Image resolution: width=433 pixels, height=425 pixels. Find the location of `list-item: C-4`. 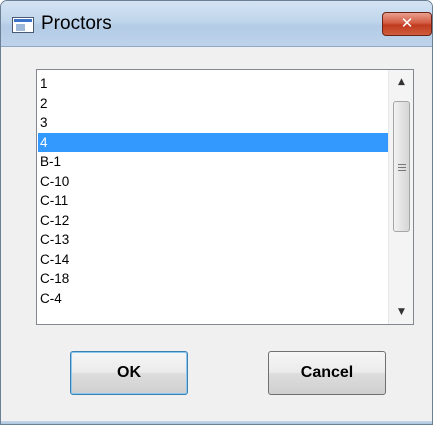

list-item: C-4 is located at coordinates (213, 299).